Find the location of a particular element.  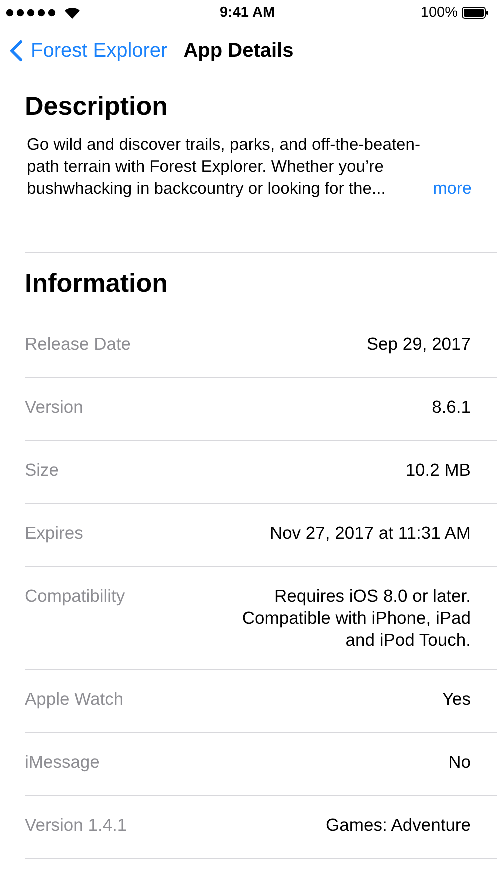

info-label: Compatibility is located at coordinates (75, 596).